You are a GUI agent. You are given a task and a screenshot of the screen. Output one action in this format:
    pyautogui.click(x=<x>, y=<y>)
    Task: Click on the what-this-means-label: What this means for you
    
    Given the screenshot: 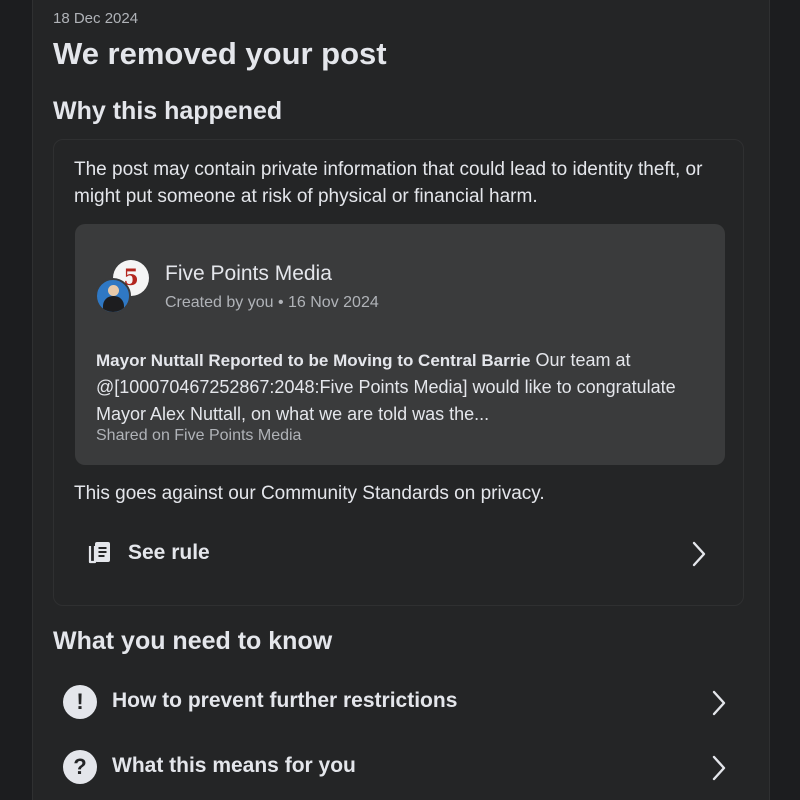 What is the action you would take?
    pyautogui.click(x=234, y=765)
    